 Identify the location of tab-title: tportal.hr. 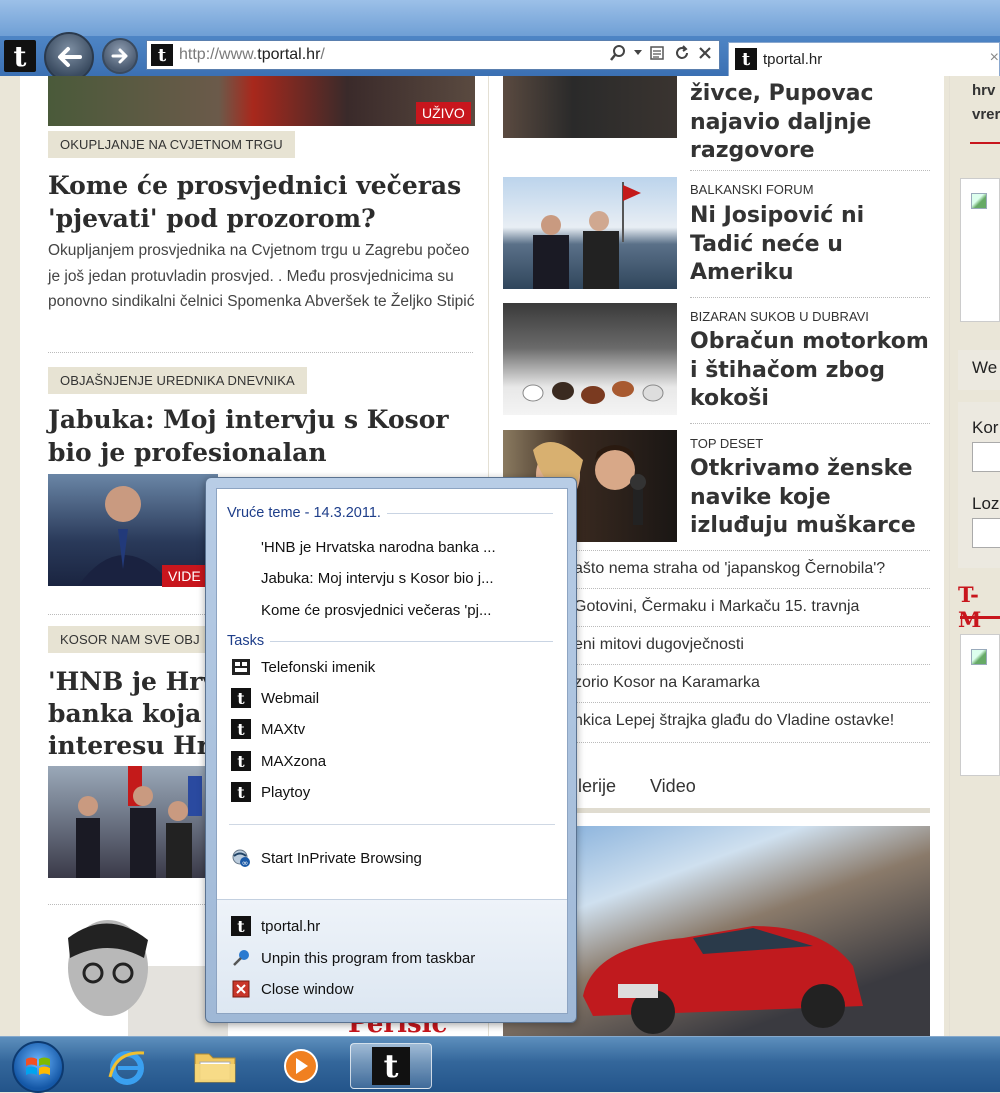
(793, 59).